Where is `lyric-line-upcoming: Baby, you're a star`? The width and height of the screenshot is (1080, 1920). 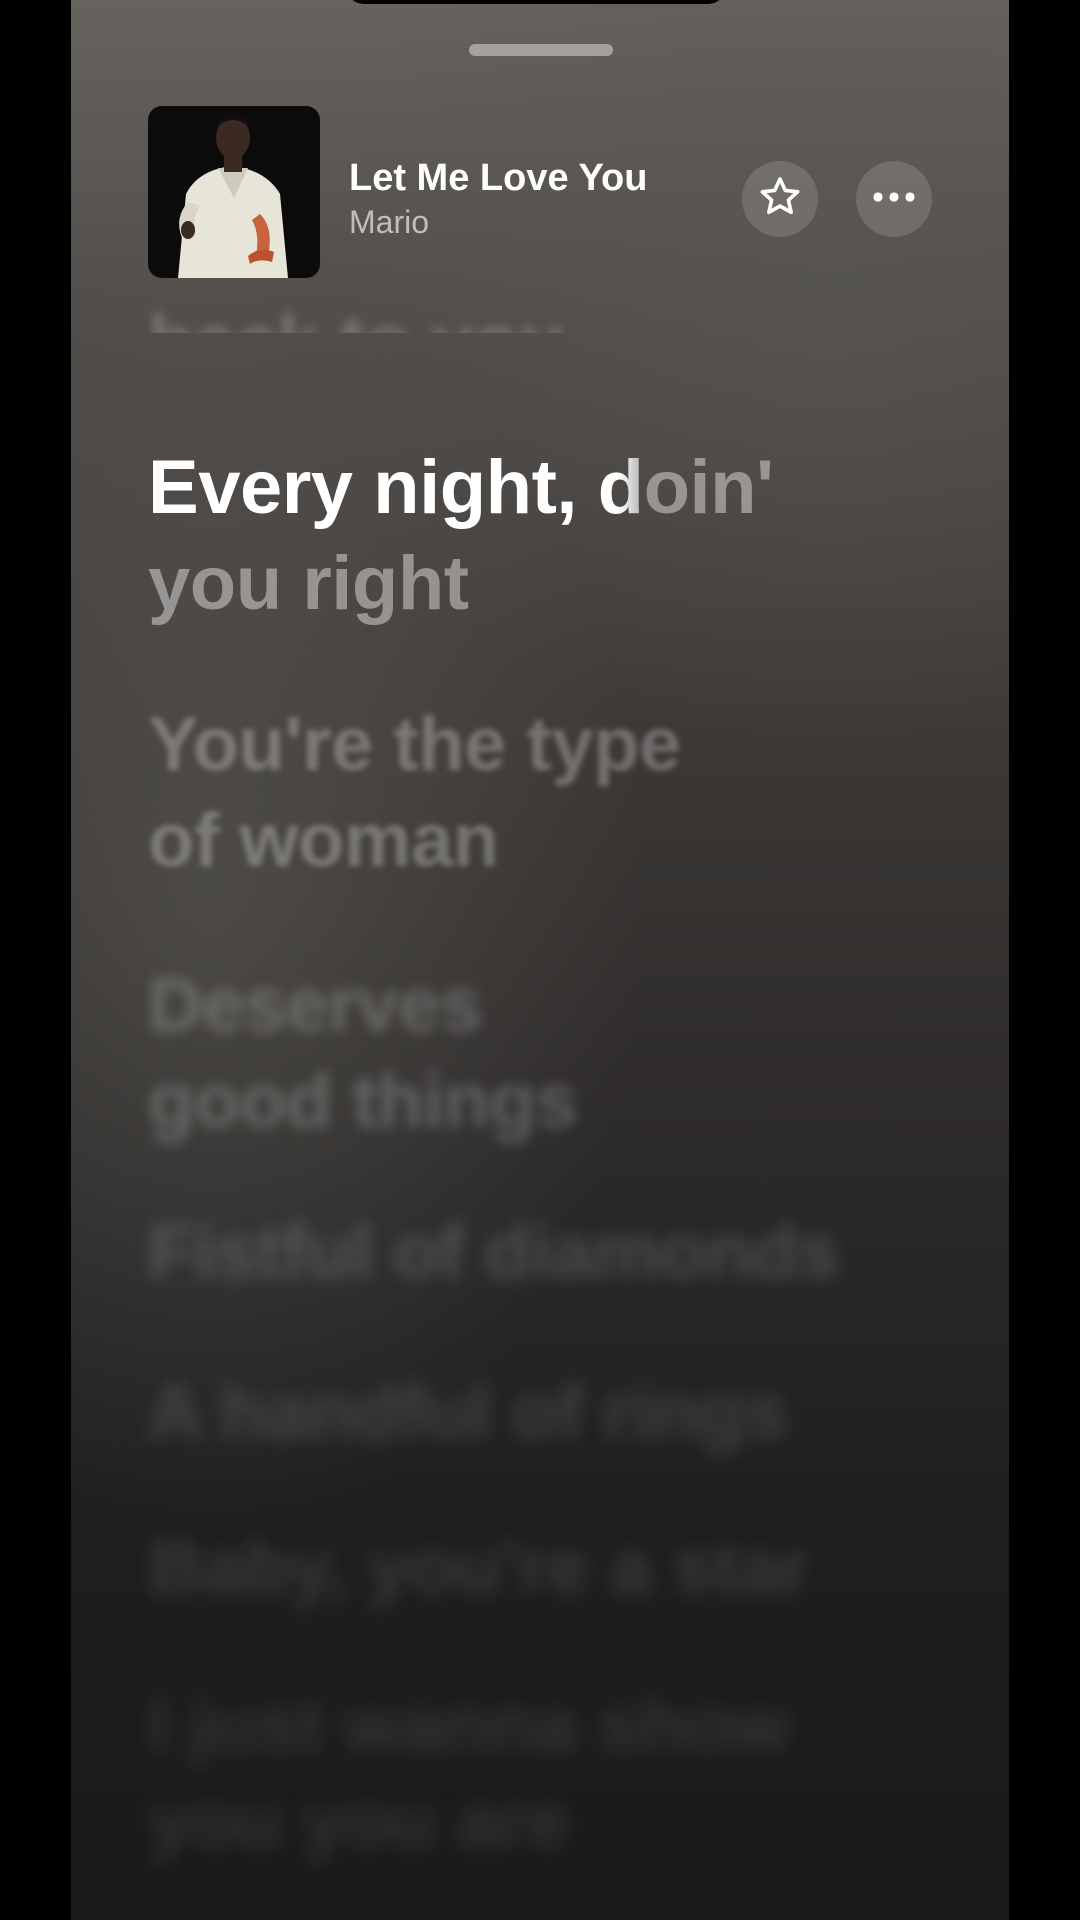
lyric-line-upcoming: Baby, you're a star is located at coordinates (479, 1568).